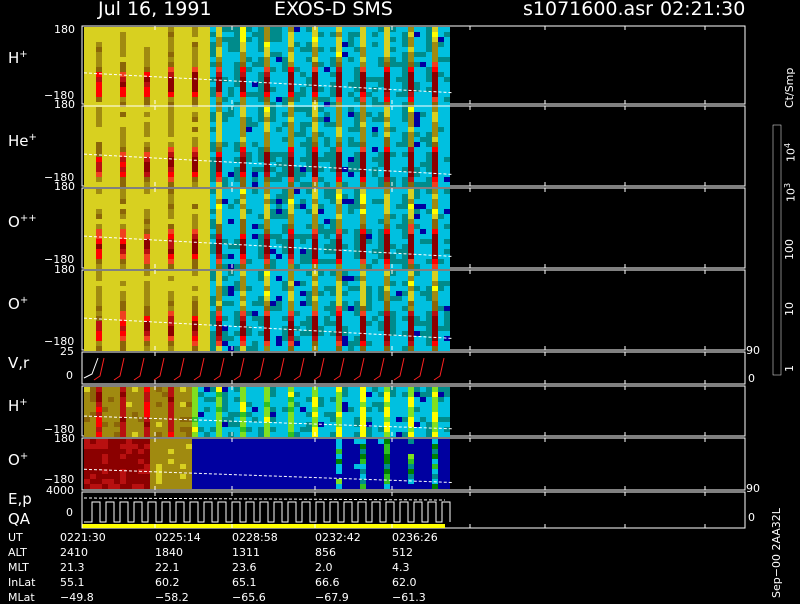  I want to click on vr-trace, so click(219, 369).